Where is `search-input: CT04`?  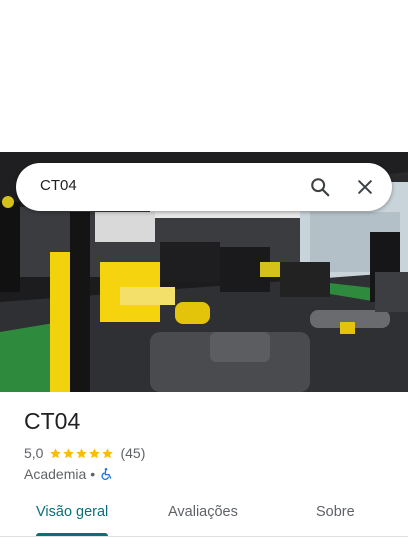 search-input: CT04 is located at coordinates (58, 185).